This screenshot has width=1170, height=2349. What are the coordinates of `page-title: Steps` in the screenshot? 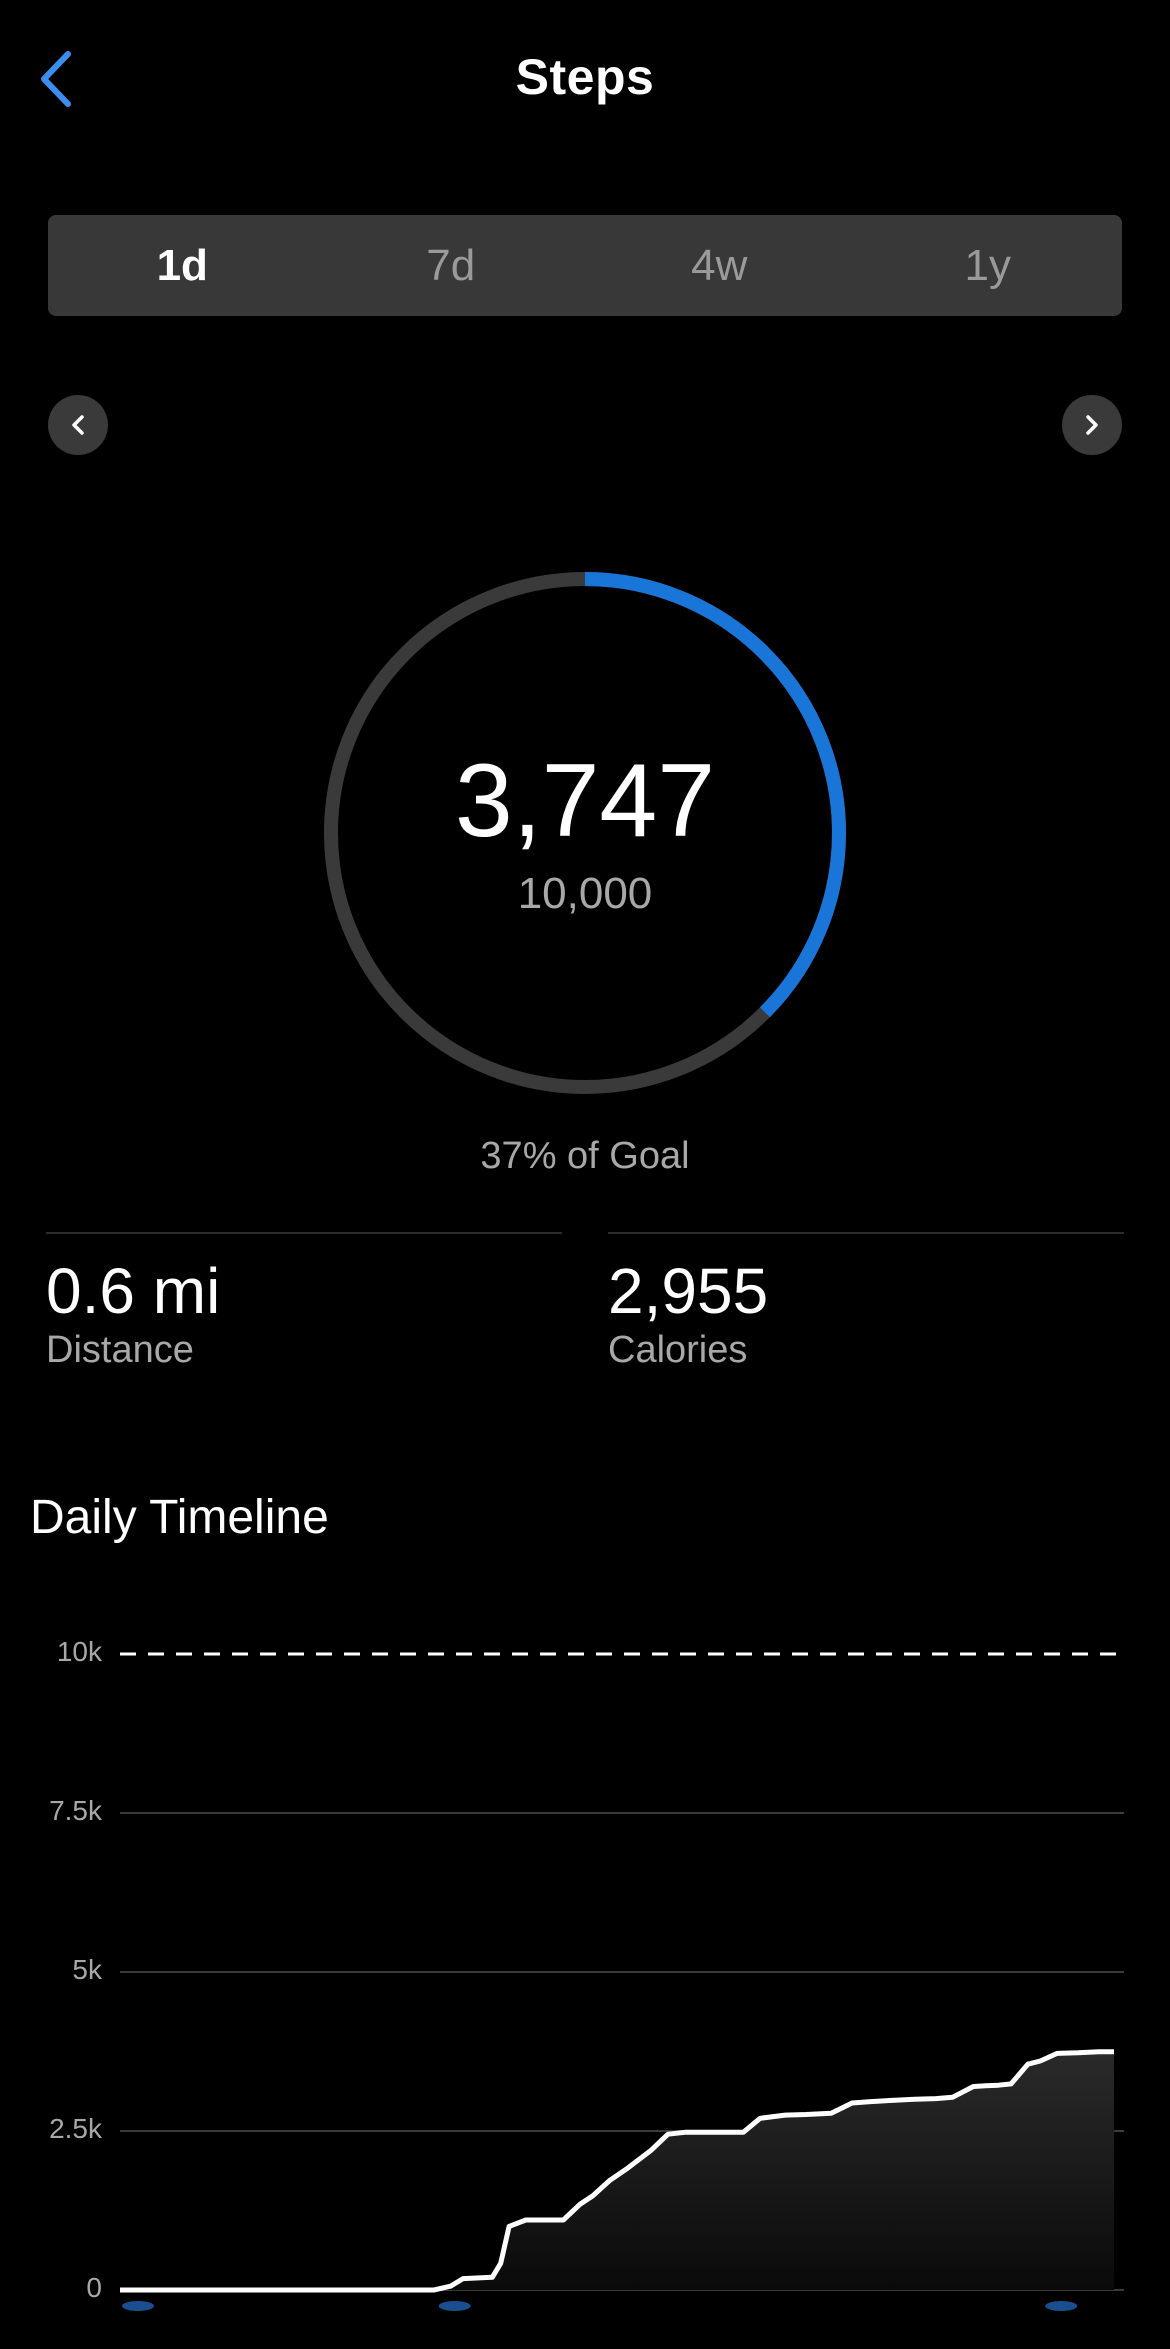 It's located at (585, 77).